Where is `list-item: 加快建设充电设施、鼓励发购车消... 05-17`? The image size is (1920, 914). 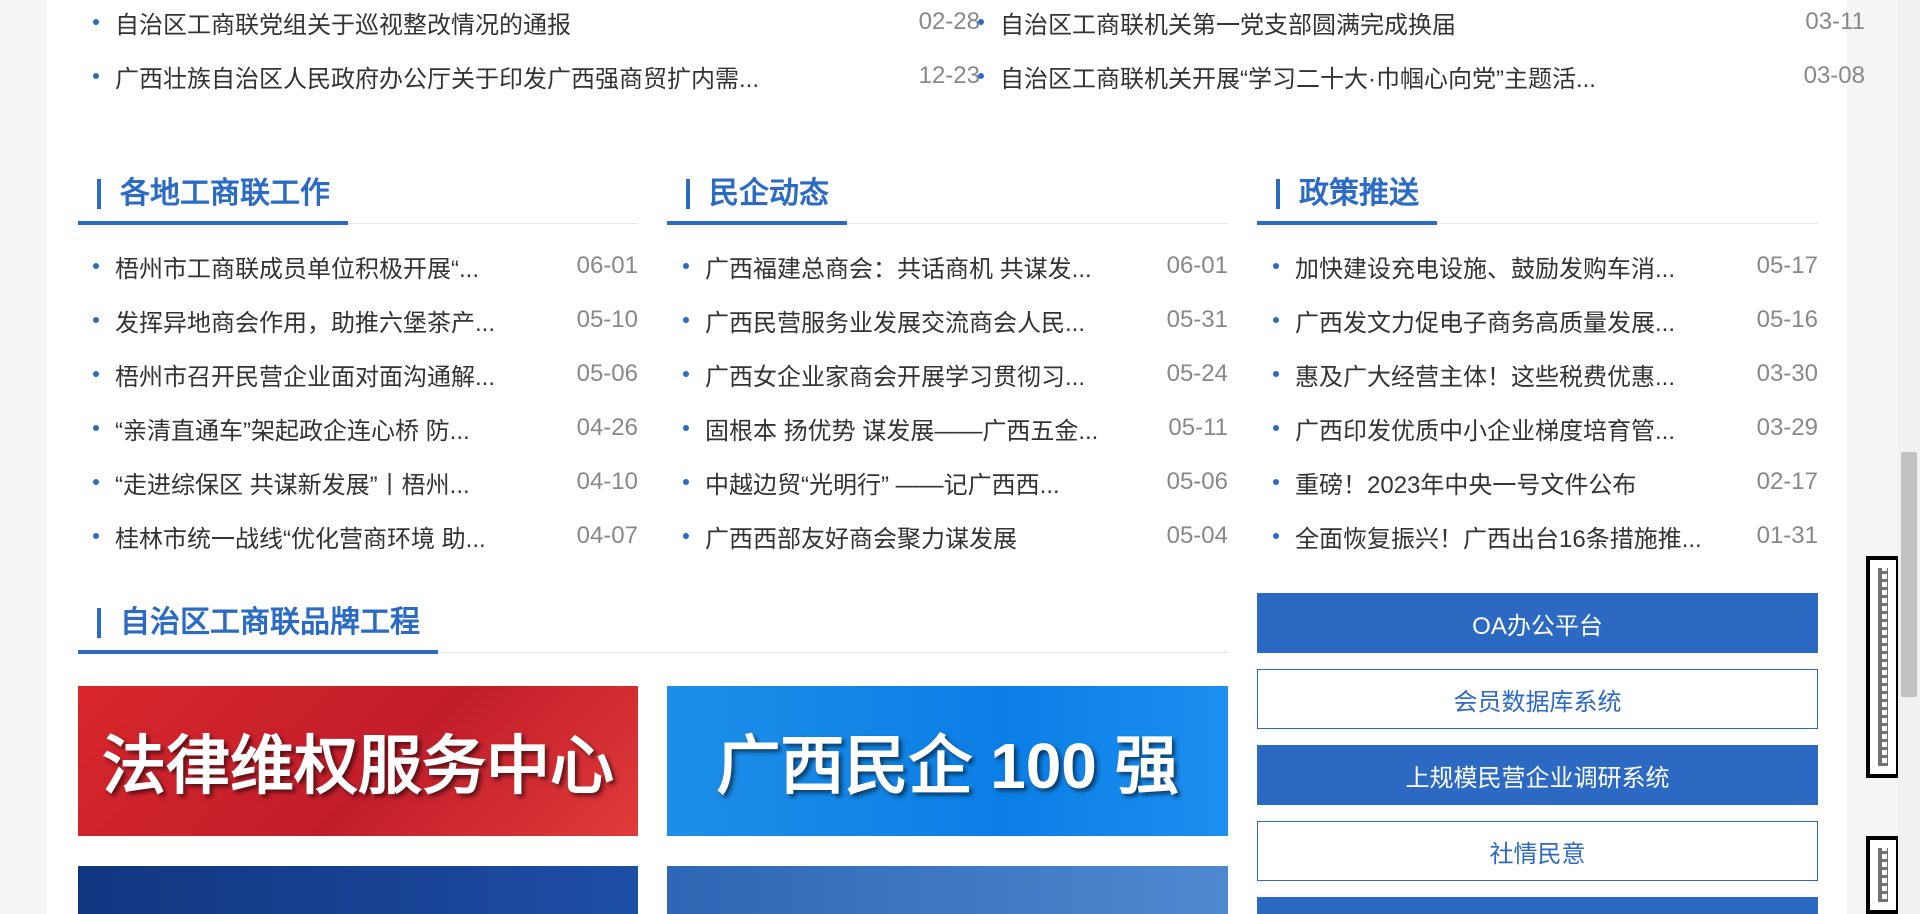 list-item: 加快建设充电设施、鼓励发购车消... 05-17 is located at coordinates (1545, 266).